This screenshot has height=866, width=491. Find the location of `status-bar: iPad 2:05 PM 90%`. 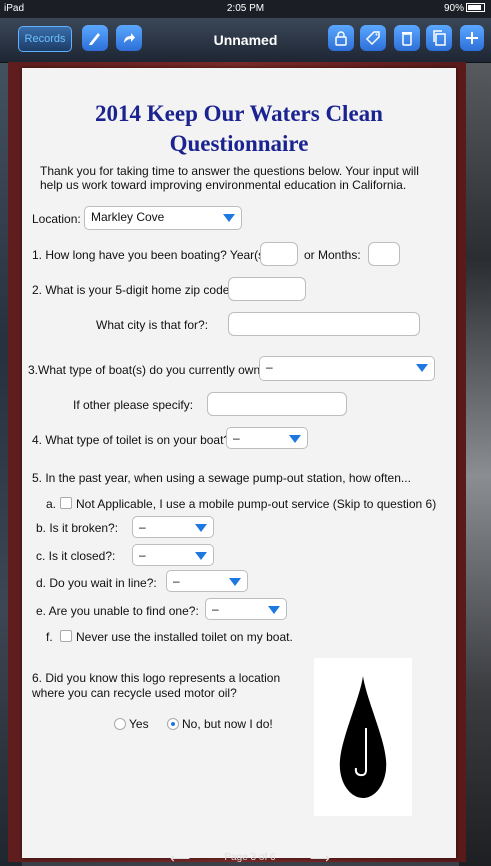

status-bar: iPad 2:05 PM 90% is located at coordinates (245, 9).